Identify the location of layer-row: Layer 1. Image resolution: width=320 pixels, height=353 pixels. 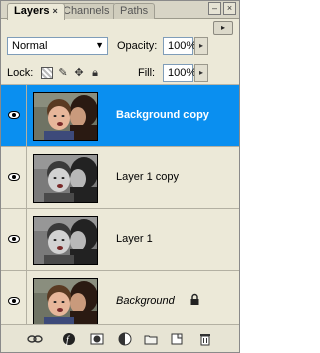
(120, 240).